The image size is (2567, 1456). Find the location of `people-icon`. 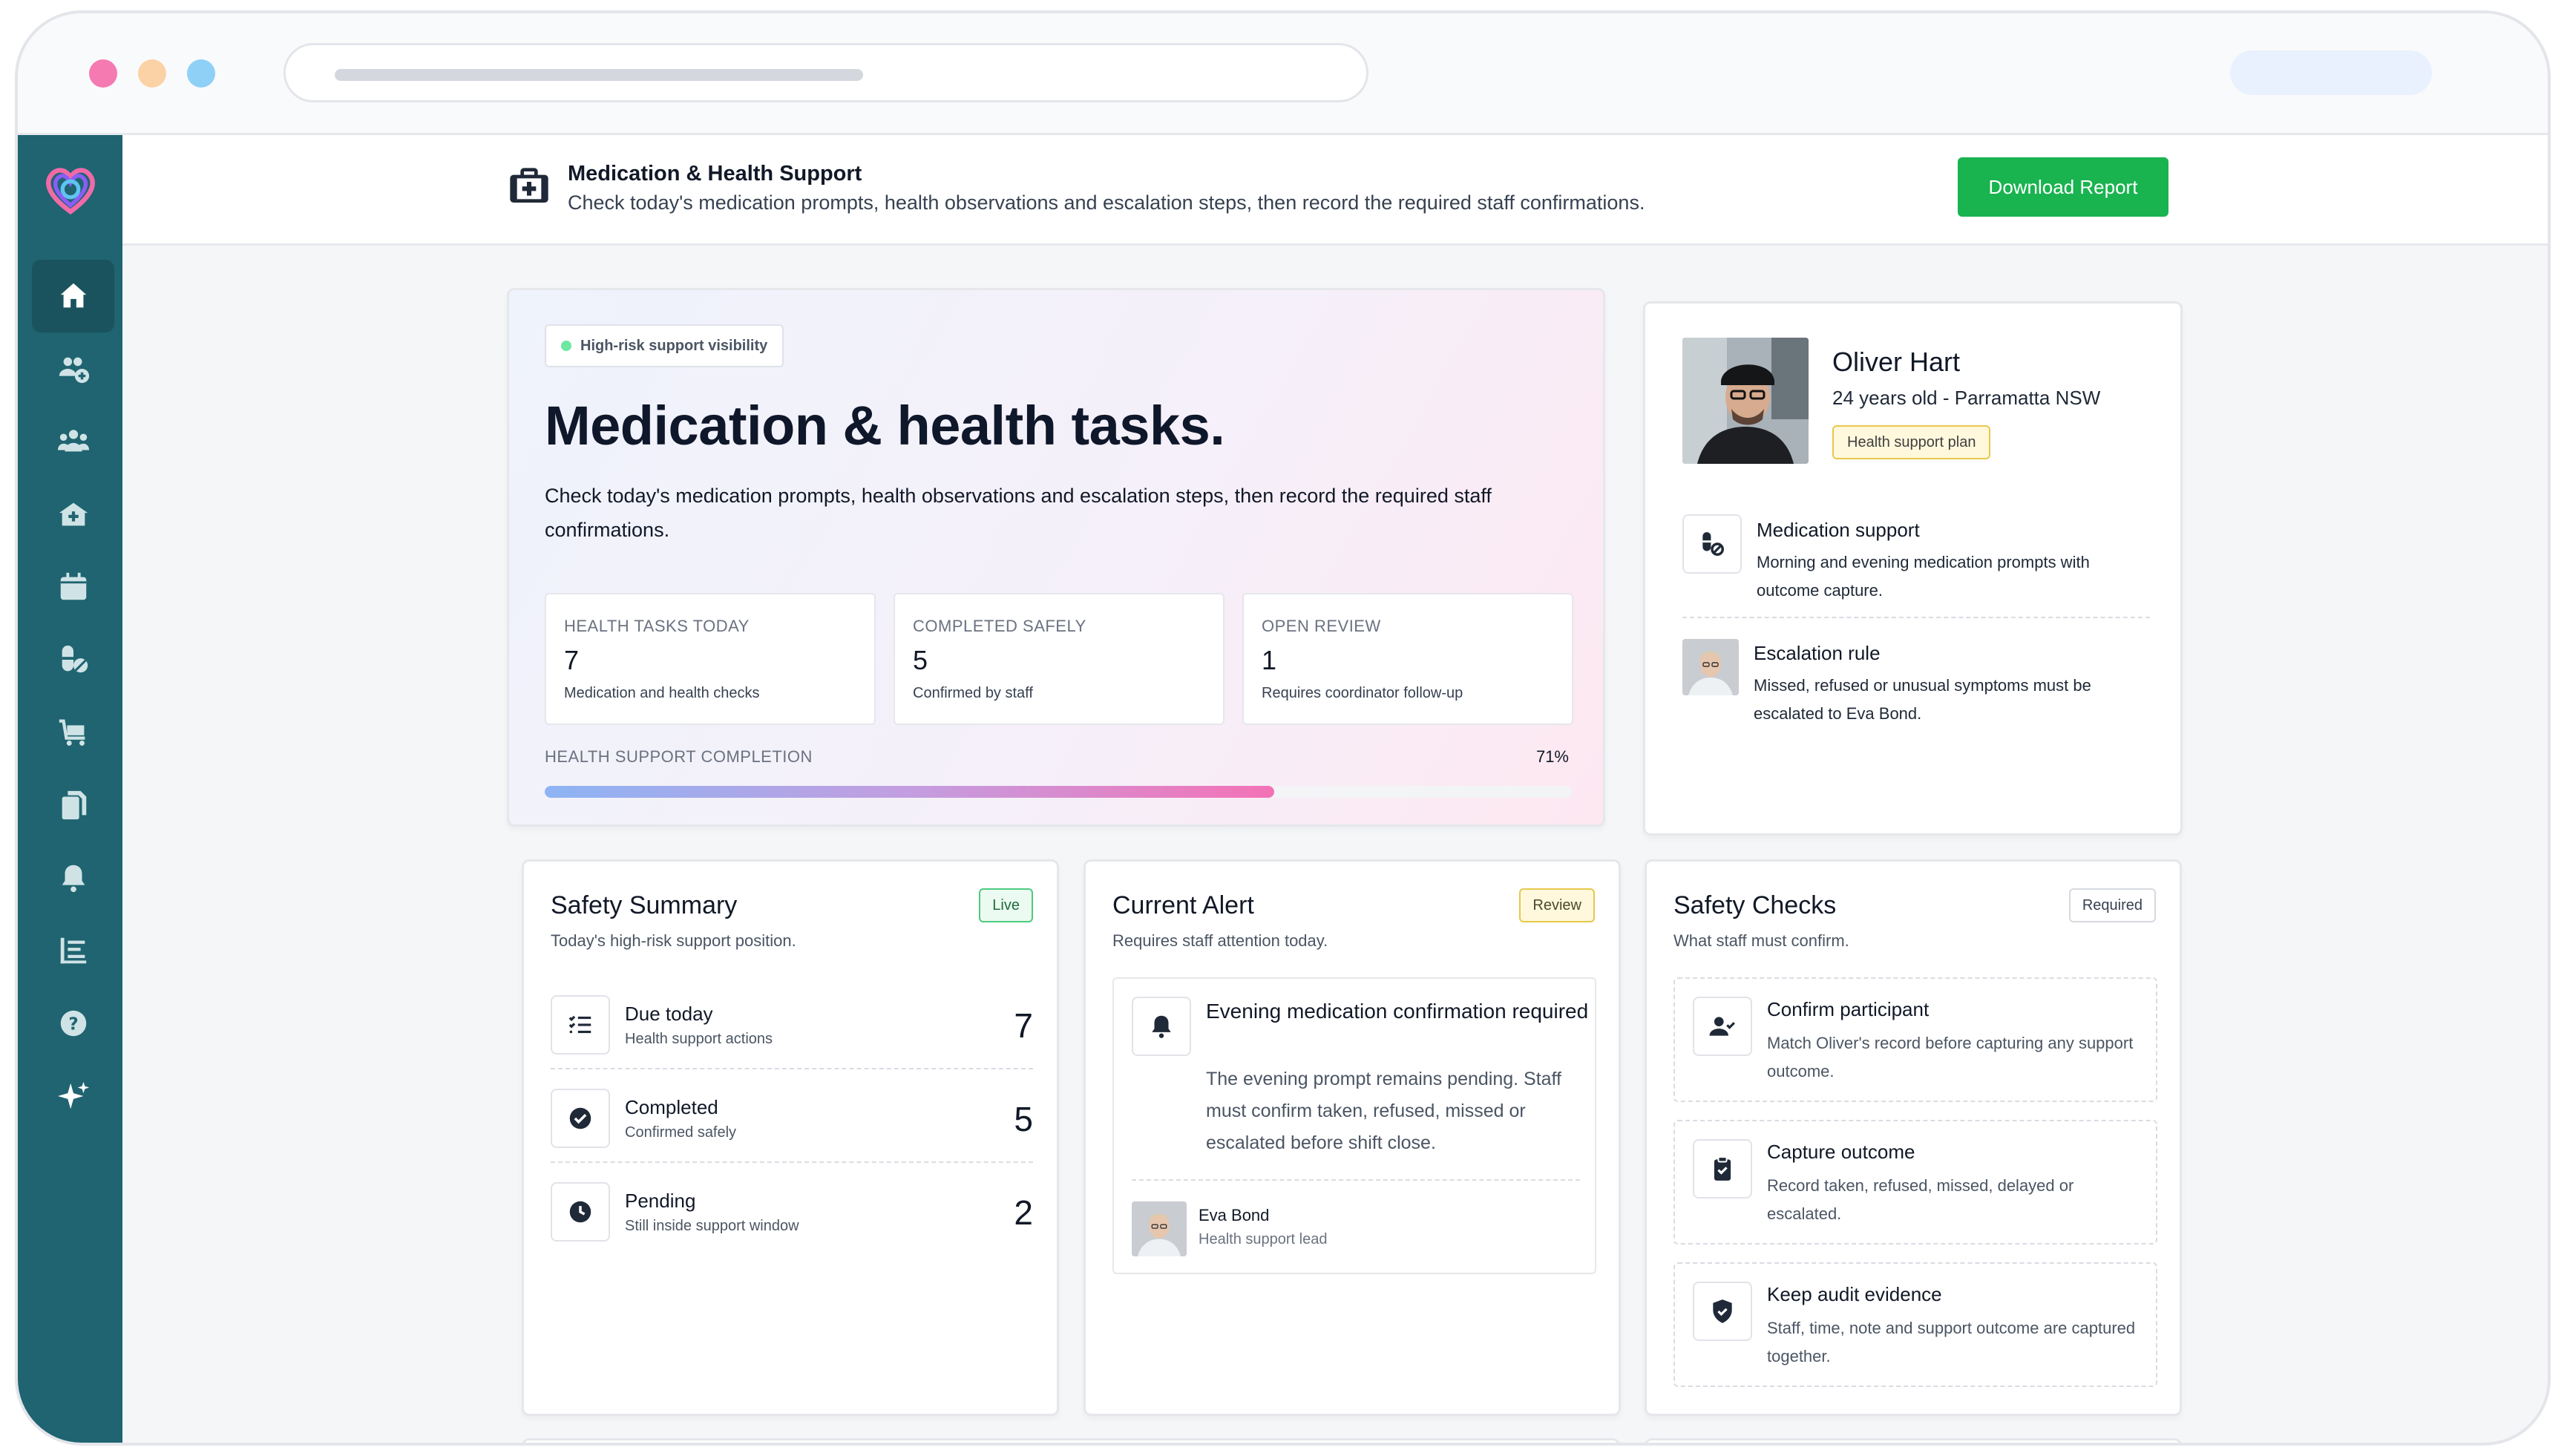

people-icon is located at coordinates (73, 441).